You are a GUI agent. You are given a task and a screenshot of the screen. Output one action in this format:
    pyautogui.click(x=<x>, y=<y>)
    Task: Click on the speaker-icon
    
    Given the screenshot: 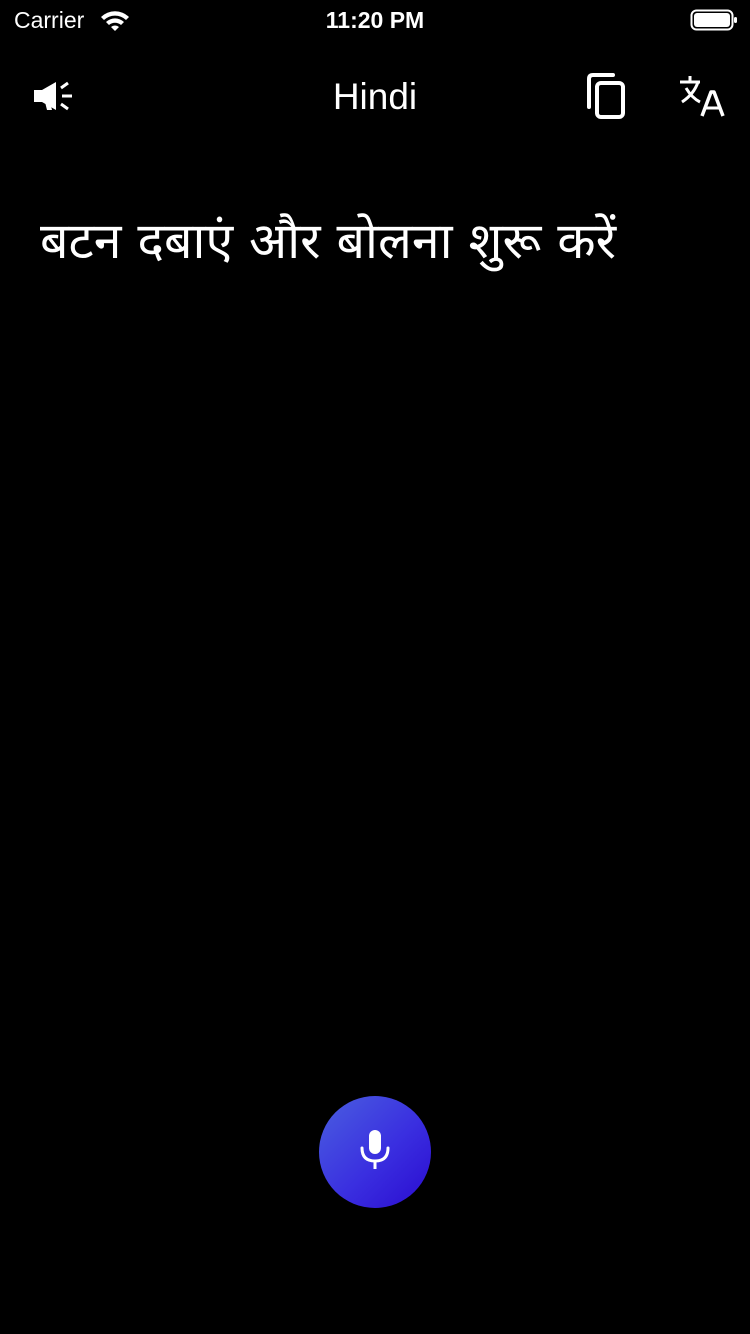 What is the action you would take?
    pyautogui.click(x=54, y=98)
    